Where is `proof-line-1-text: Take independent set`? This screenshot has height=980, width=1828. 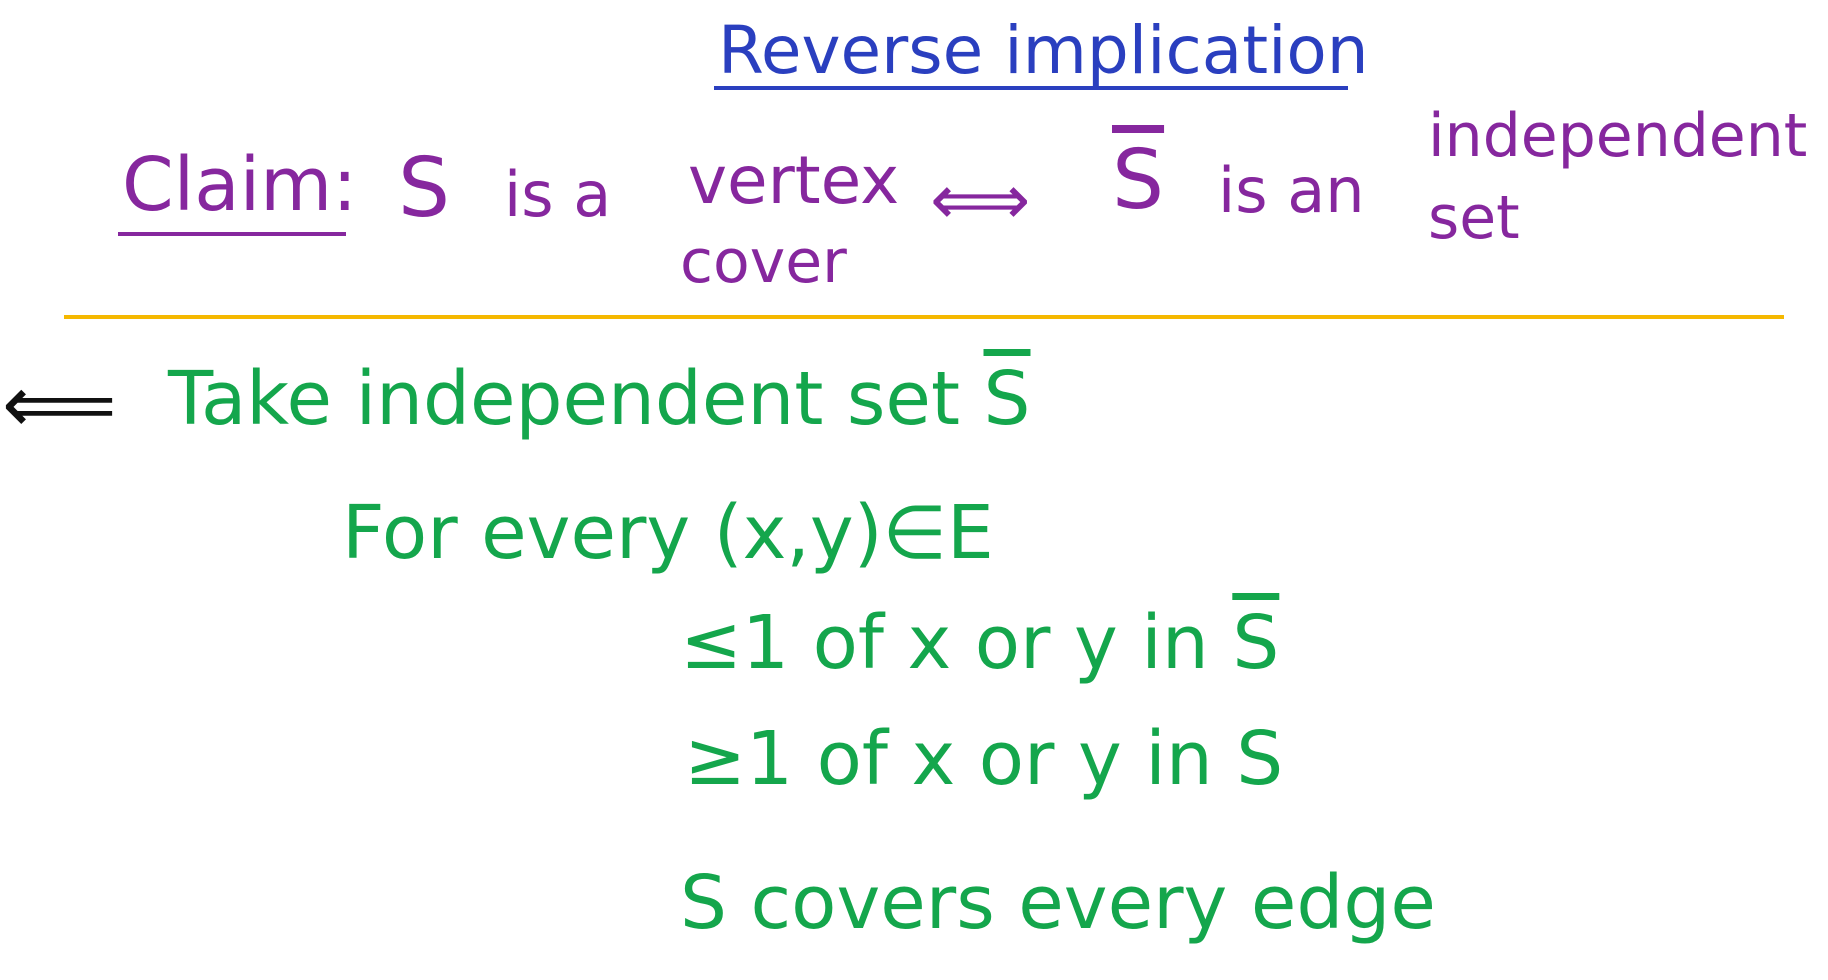 proof-line-1-text: Take independent set is located at coordinates (564, 399).